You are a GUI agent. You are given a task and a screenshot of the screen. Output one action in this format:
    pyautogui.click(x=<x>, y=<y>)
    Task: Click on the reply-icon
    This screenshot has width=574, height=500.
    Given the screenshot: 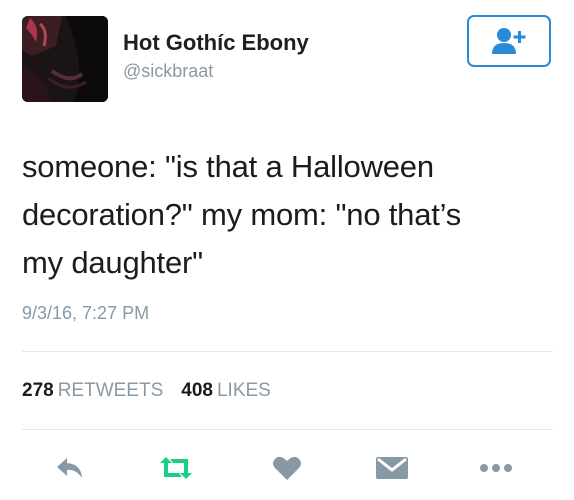 What is the action you would take?
    pyautogui.click(x=69, y=468)
    